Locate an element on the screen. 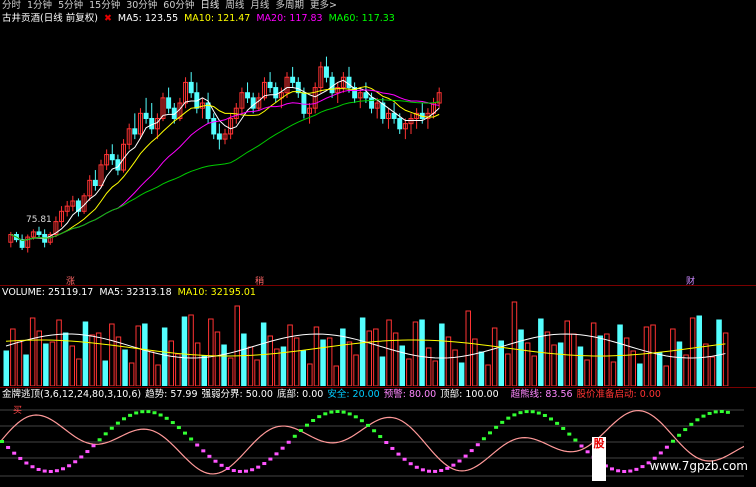 The width and height of the screenshot is (756, 487). close-icon: ✖ is located at coordinates (108, 19).